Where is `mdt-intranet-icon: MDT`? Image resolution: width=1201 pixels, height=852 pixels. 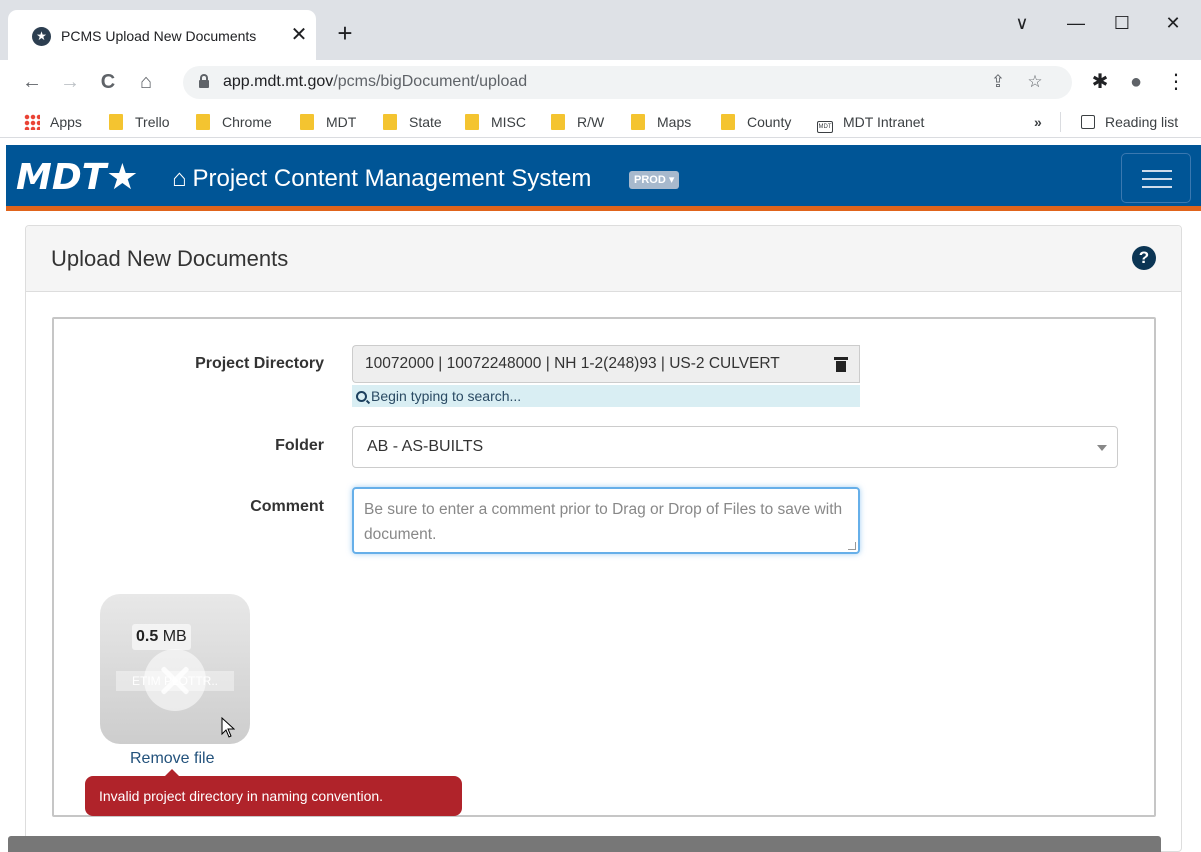
mdt-intranet-icon: MDT is located at coordinates (825, 127).